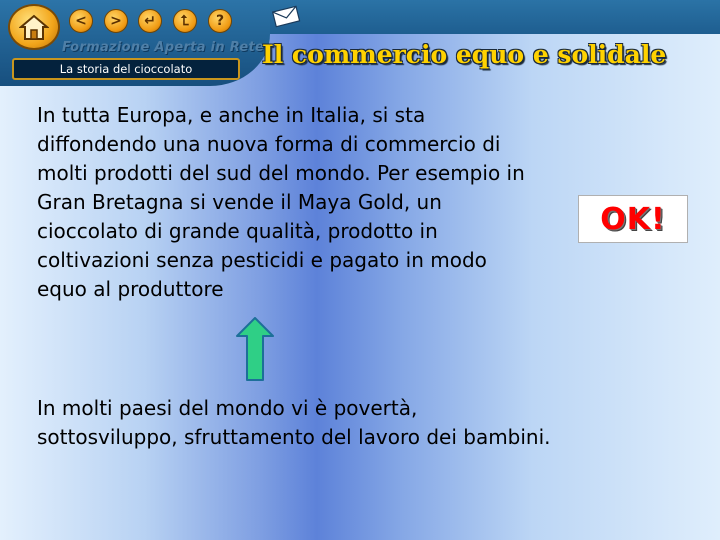 The image size is (720, 540). I want to click on course-label: La storia del cioccolato, so click(126, 69).